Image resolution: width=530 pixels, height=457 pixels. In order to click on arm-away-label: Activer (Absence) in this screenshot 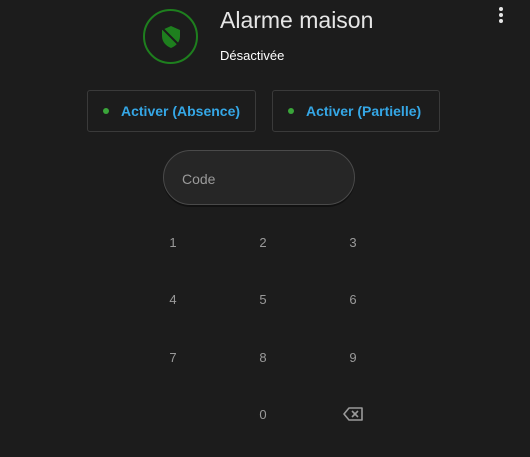, I will do `click(181, 111)`.